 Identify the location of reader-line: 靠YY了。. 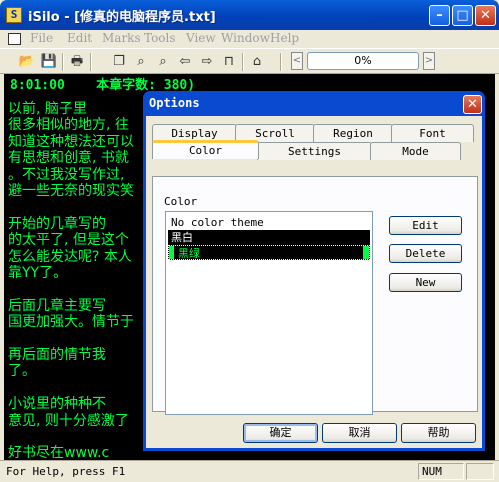
(38, 273).